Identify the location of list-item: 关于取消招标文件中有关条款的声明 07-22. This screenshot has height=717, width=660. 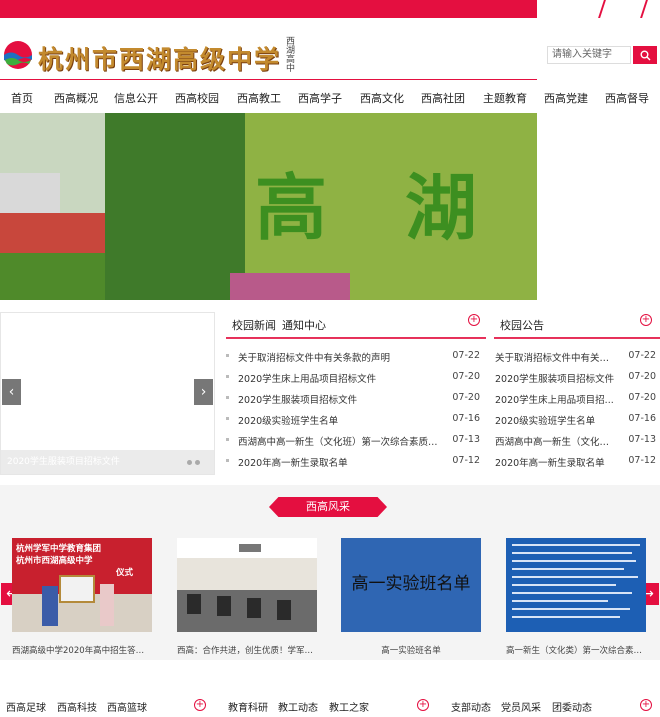
(356, 358).